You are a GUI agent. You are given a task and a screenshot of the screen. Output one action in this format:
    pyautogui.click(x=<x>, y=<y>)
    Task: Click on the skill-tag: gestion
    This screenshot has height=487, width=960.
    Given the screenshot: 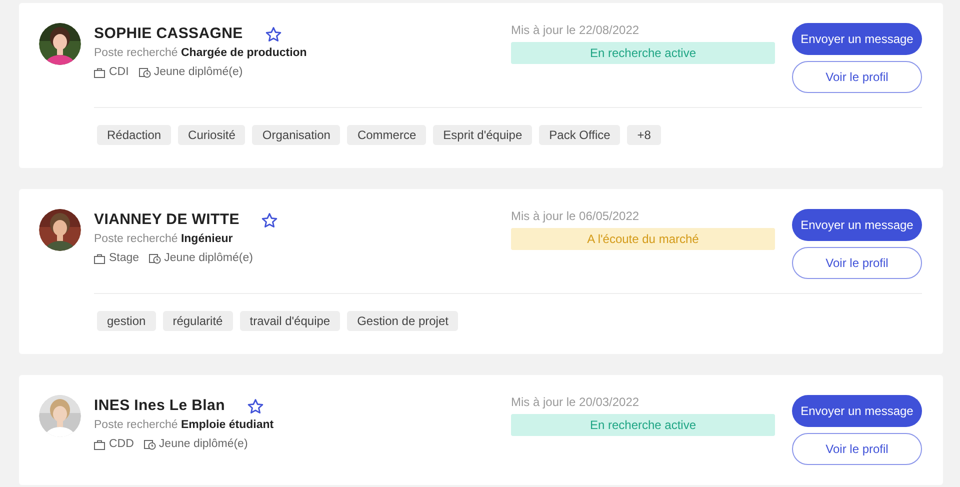 What is the action you would take?
    pyautogui.click(x=126, y=321)
    